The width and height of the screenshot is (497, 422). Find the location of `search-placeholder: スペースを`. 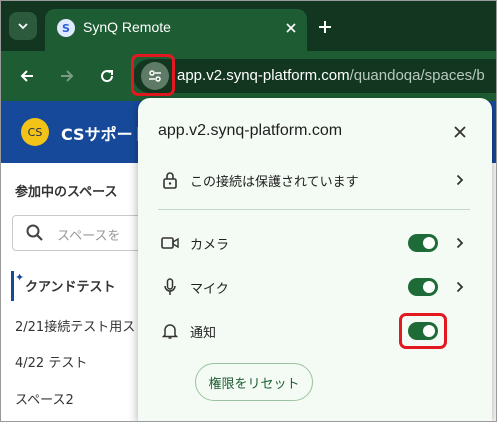

search-placeholder: スペースを is located at coordinates (89, 236).